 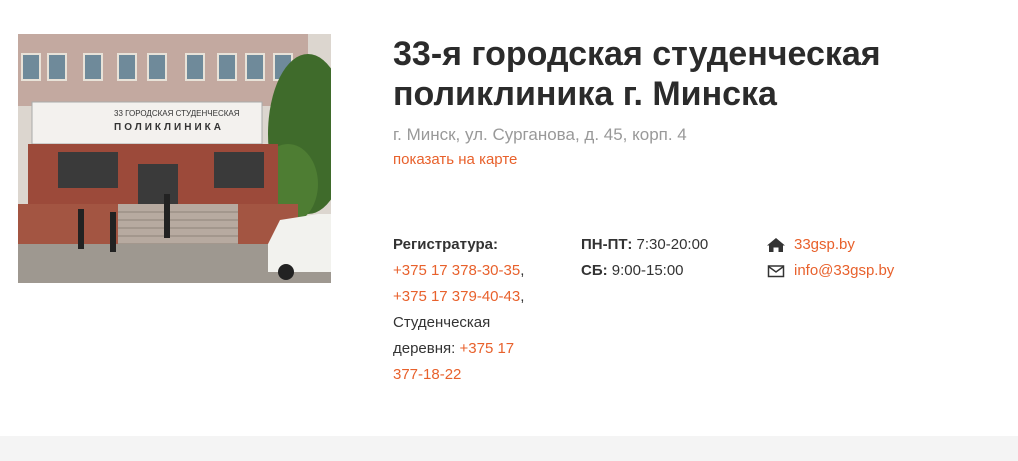 I want to click on home-icon, so click(x=776, y=245).